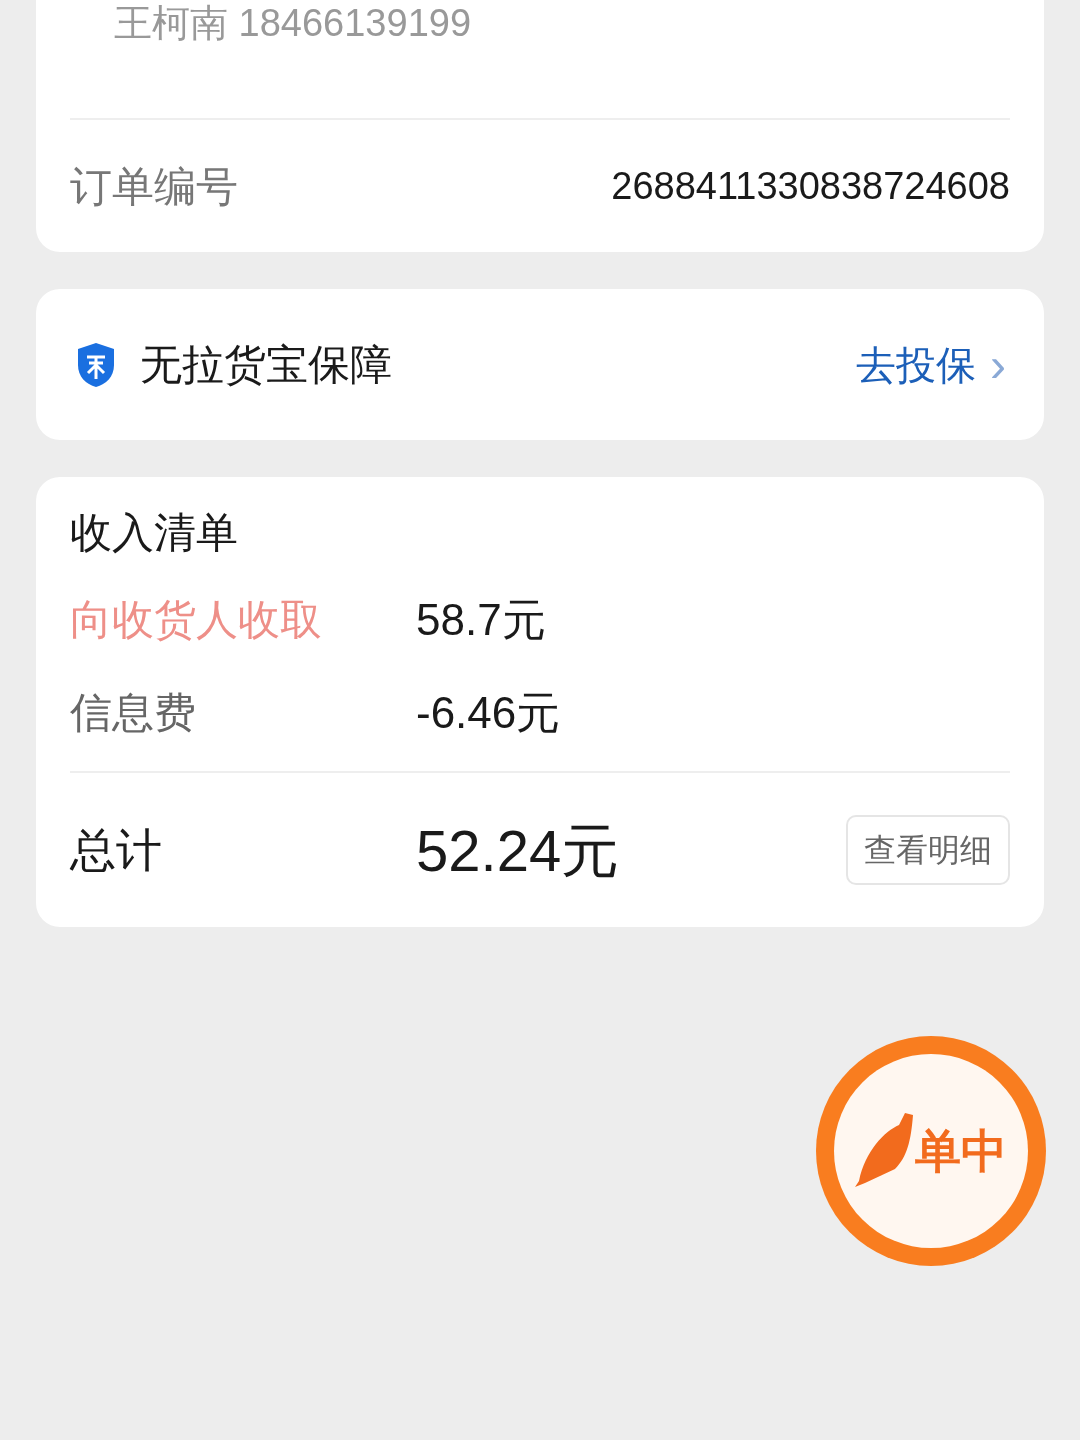 The width and height of the screenshot is (1080, 1440). Describe the element at coordinates (518, 850) in the screenshot. I see `total-amount: 52.24元` at that location.